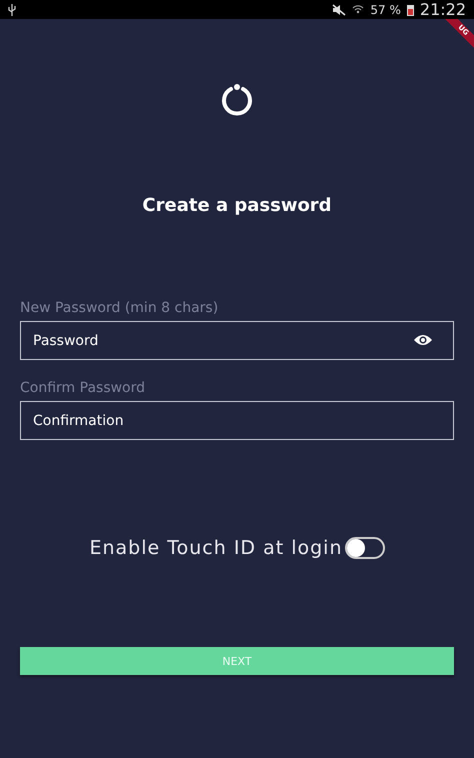 This screenshot has width=474, height=758. I want to click on page-title: Create a password, so click(237, 205).